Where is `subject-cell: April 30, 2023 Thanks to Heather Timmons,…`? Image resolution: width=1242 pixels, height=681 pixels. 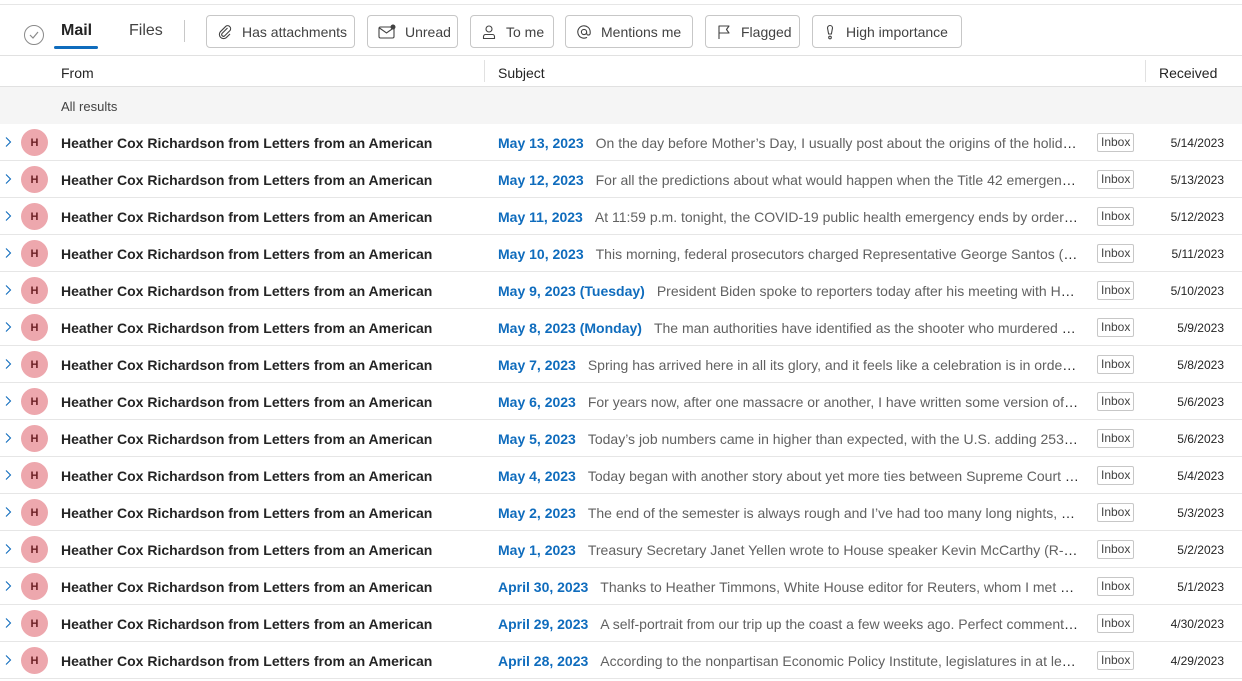
subject-cell: April 30, 2023 Thanks to Heather Timmons,… is located at coordinates (789, 587).